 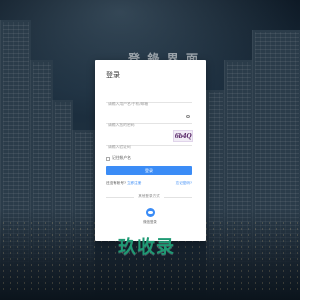 I want to click on wechat-login: 微信登录, so click(x=150, y=216).